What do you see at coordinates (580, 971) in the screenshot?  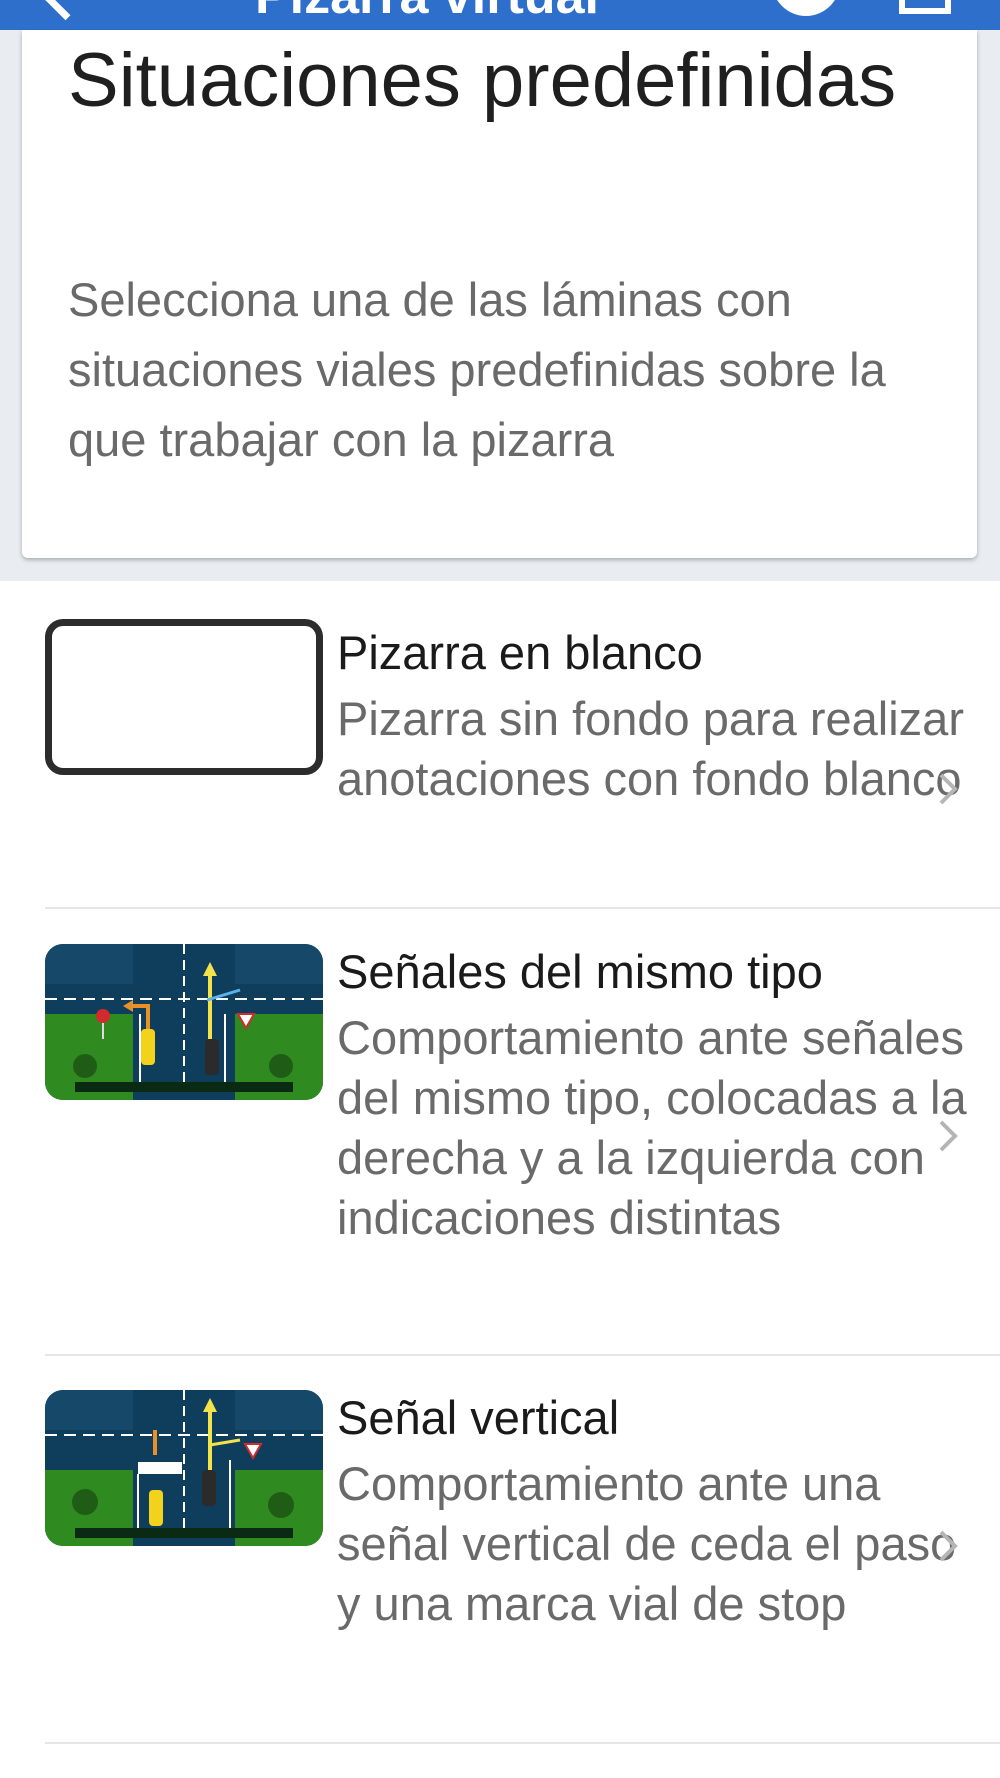 I see `item-title: Señales del mismo tipo` at bounding box center [580, 971].